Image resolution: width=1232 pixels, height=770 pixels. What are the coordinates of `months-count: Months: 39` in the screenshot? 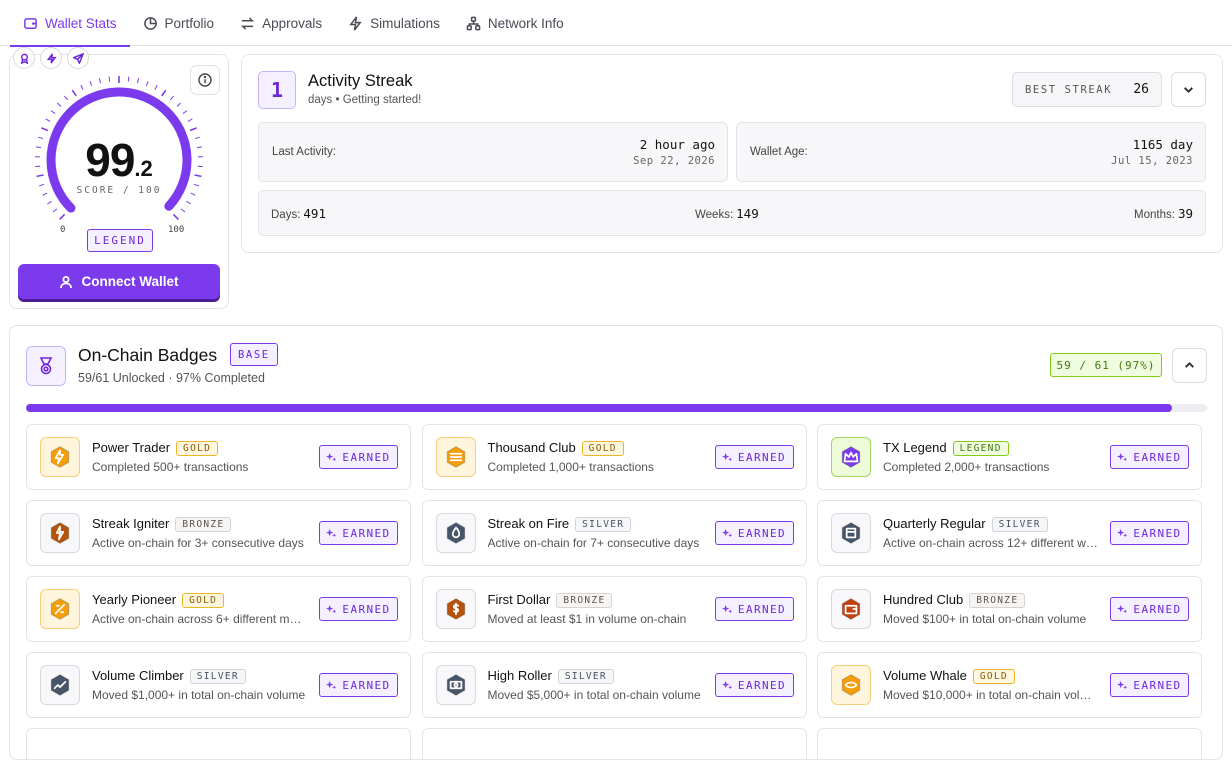 It's located at (1163, 213).